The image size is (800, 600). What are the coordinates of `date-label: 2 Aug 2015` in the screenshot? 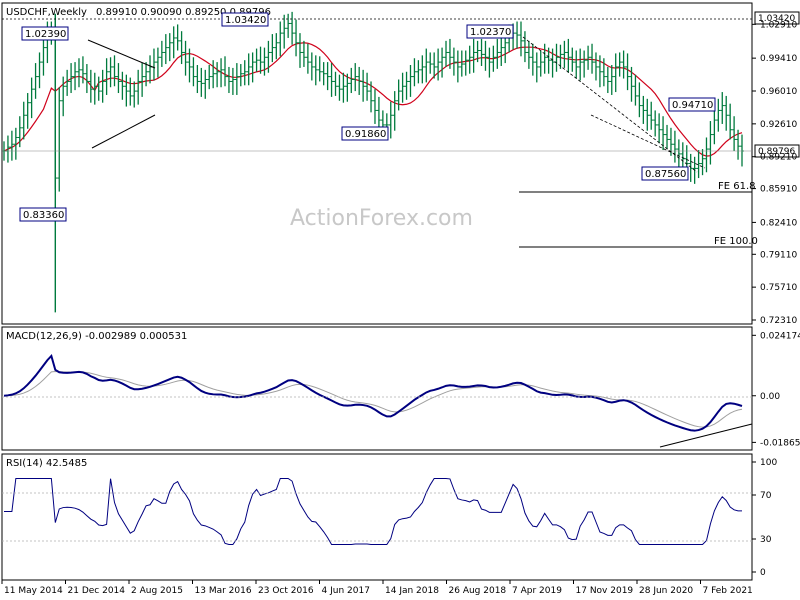 It's located at (157, 591).